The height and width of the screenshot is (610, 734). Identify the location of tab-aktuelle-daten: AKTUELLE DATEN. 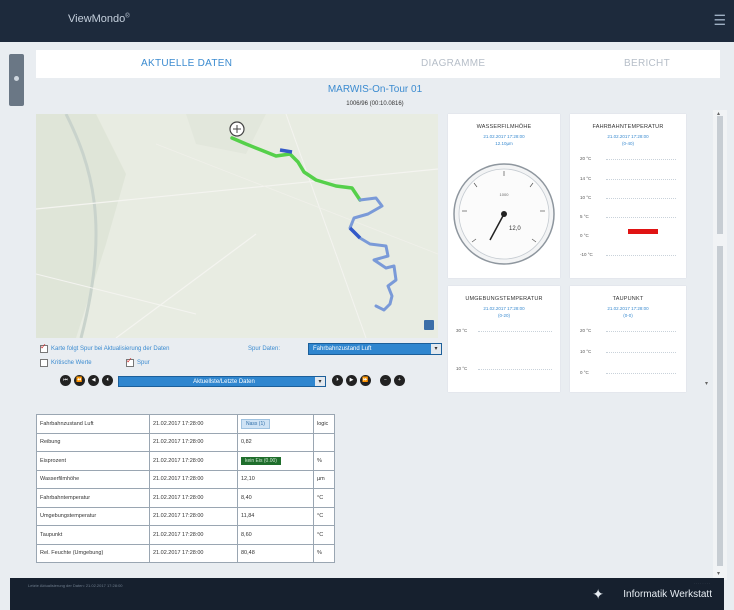
(186, 63).